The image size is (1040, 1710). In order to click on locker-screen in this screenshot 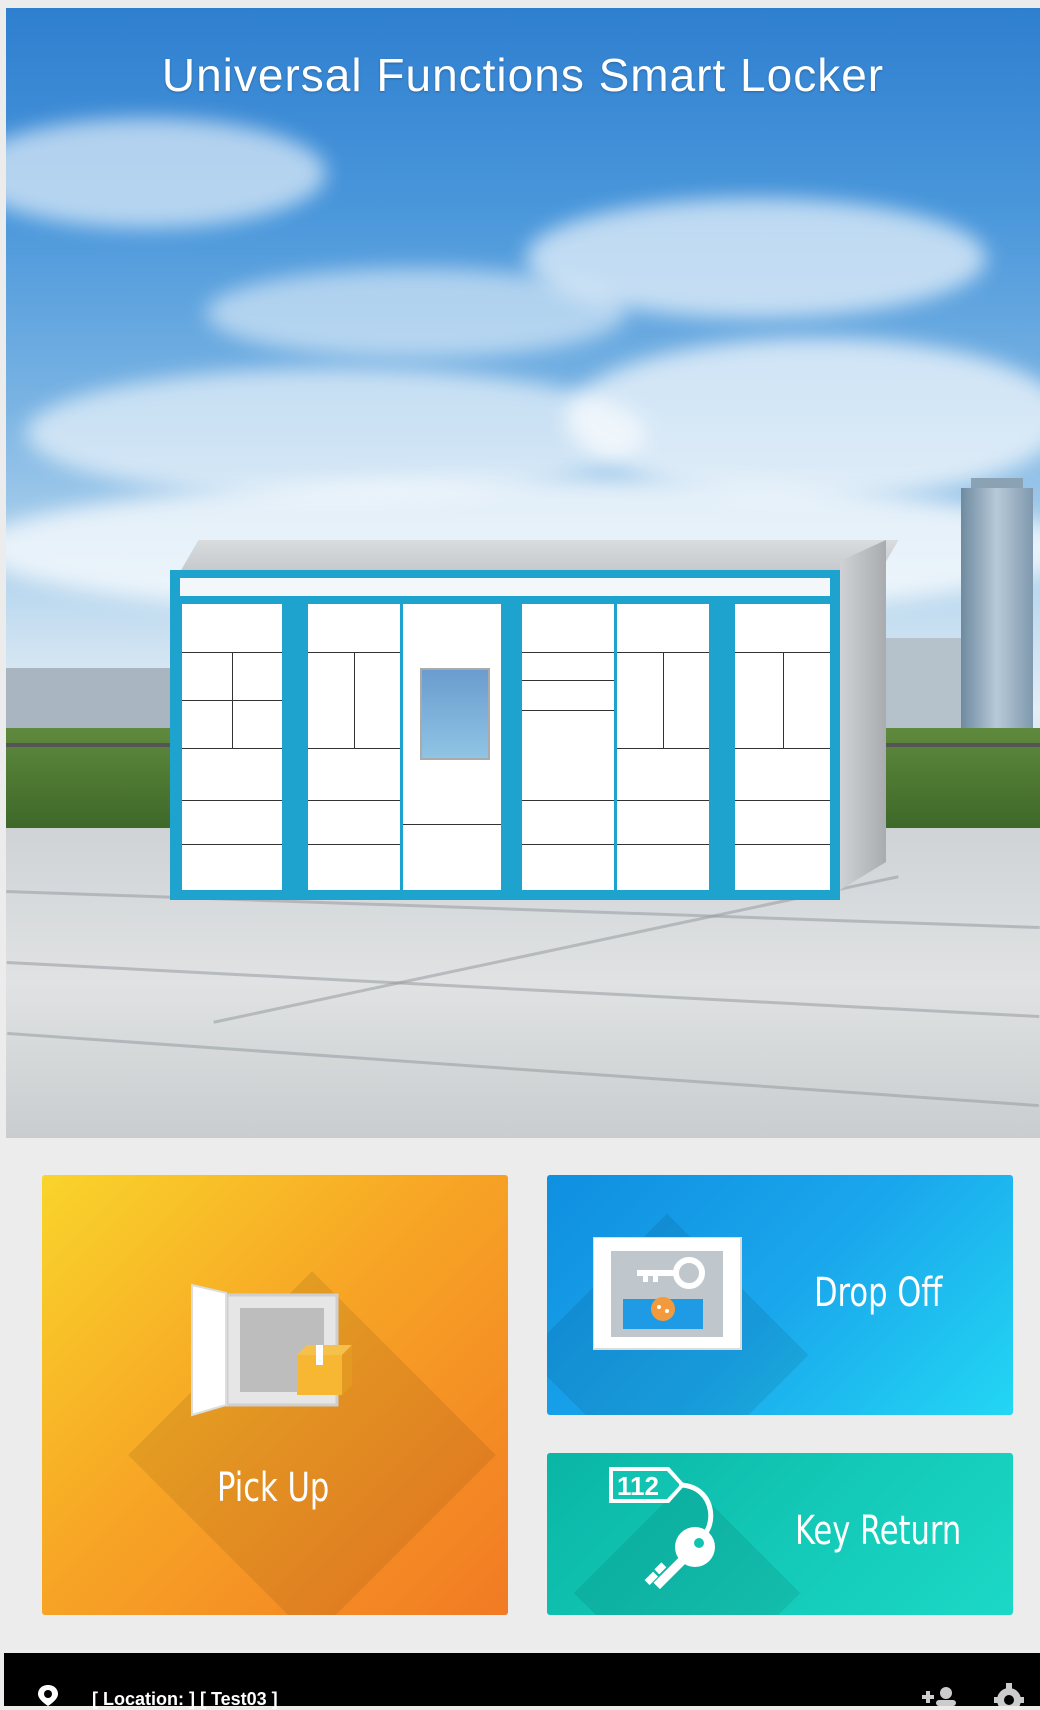, I will do `click(455, 714)`.